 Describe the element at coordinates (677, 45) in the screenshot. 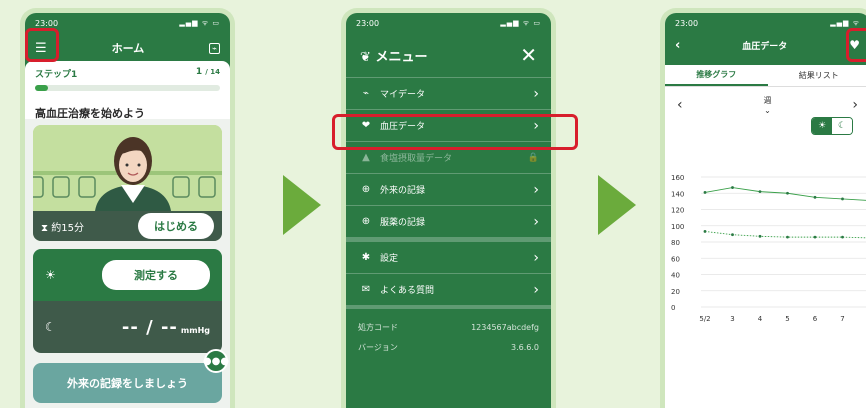

I see `back-icon: ‹` at that location.